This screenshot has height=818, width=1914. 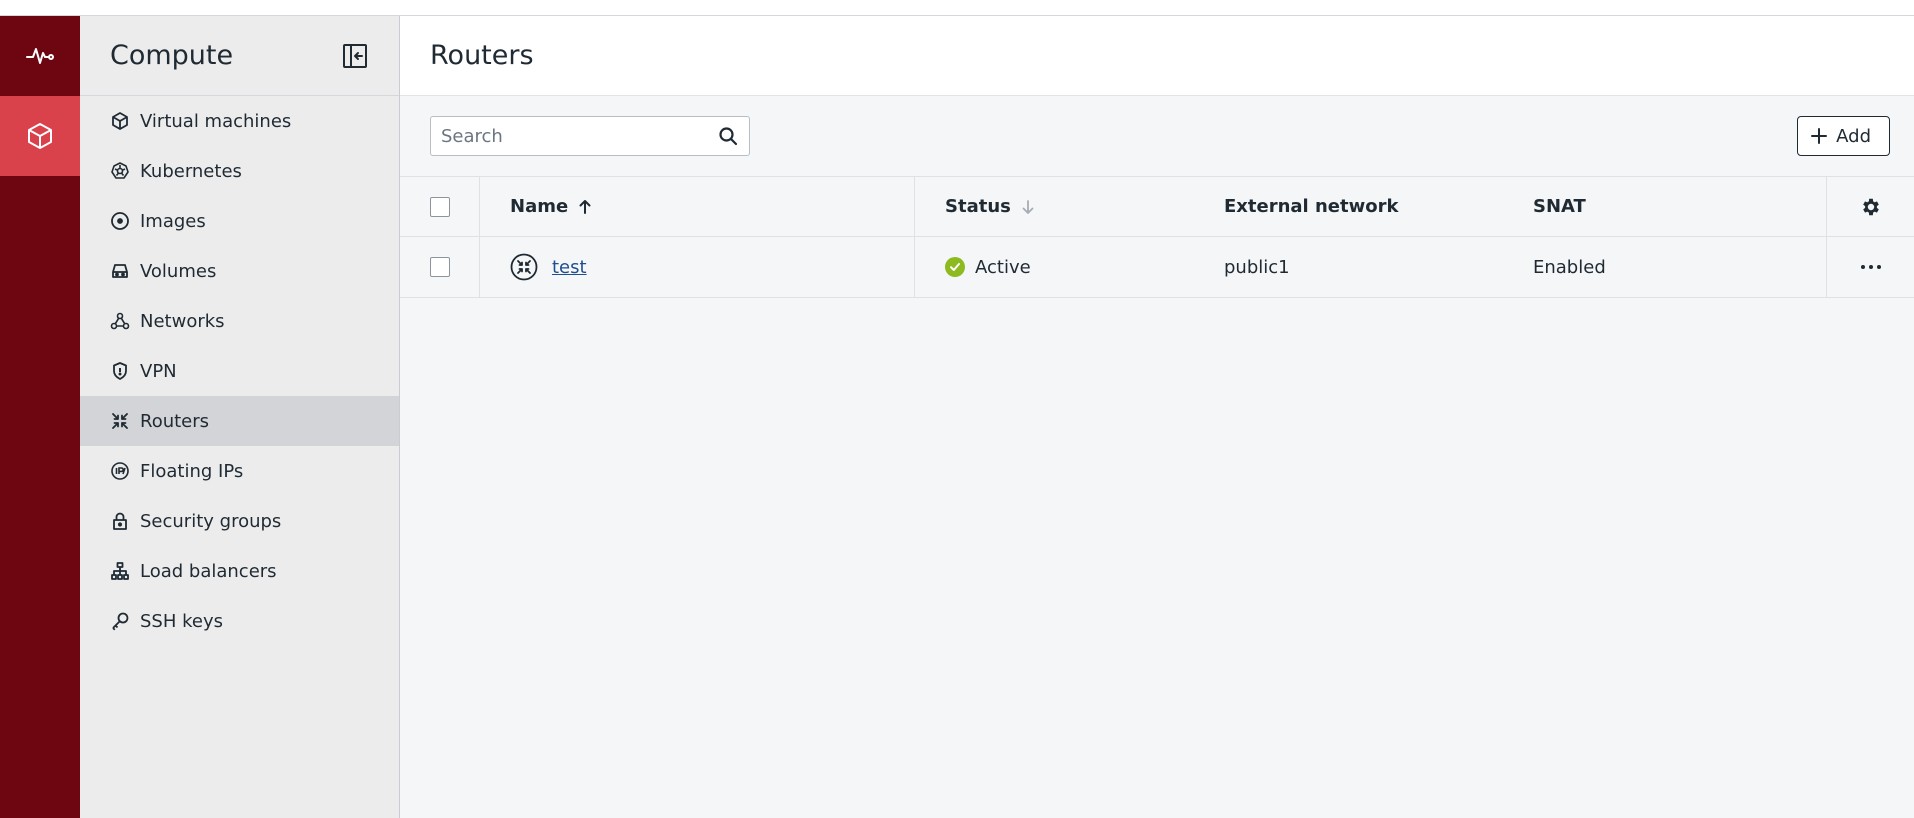 I want to click on app-rail, so click(x=40, y=417).